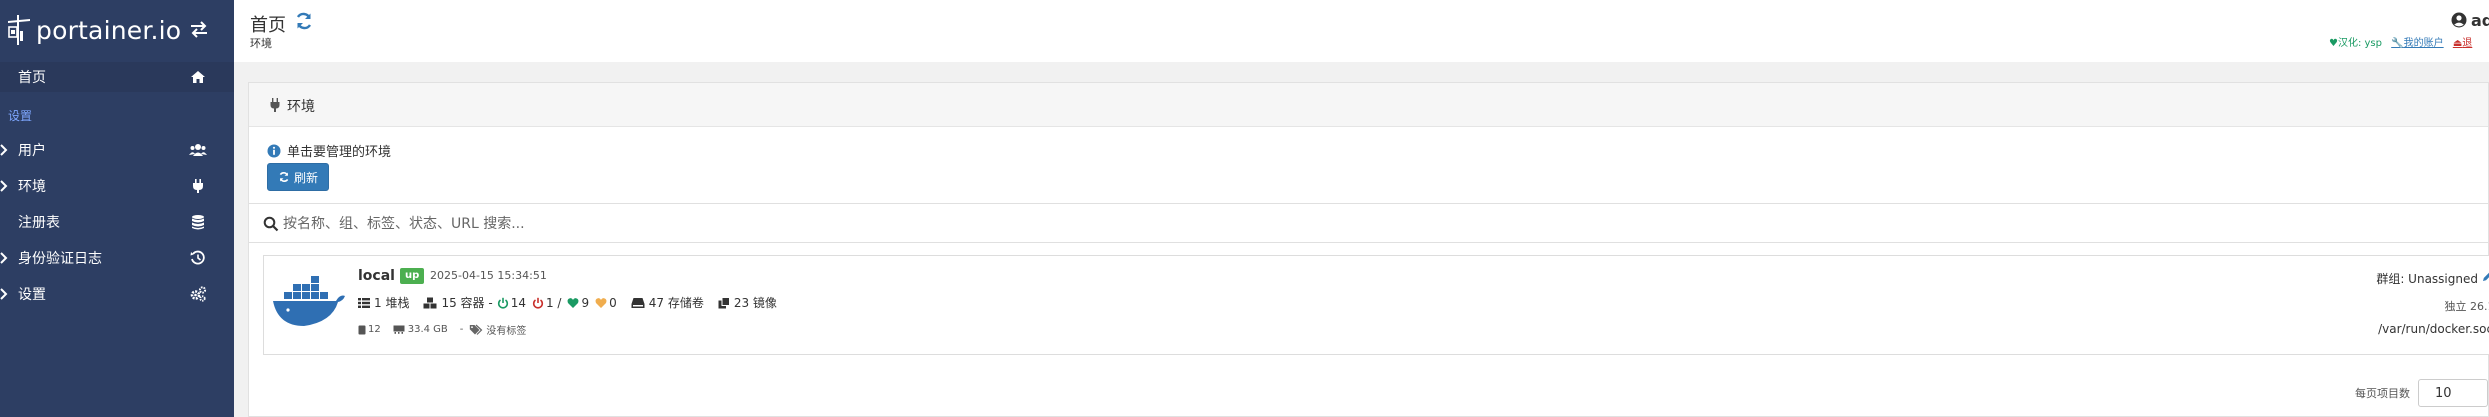 This screenshot has height=417, width=2489. What do you see at coordinates (261, 43) in the screenshot?
I see `breadcrumb: 环境` at bounding box center [261, 43].